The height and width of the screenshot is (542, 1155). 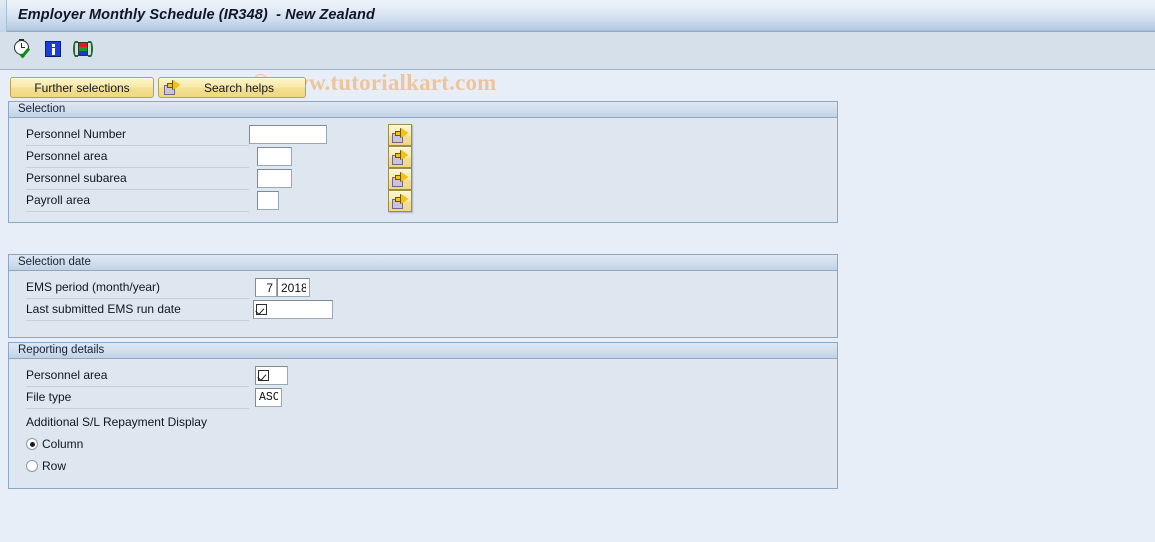 What do you see at coordinates (49, 397) in the screenshot?
I see `label-file-type: File type` at bounding box center [49, 397].